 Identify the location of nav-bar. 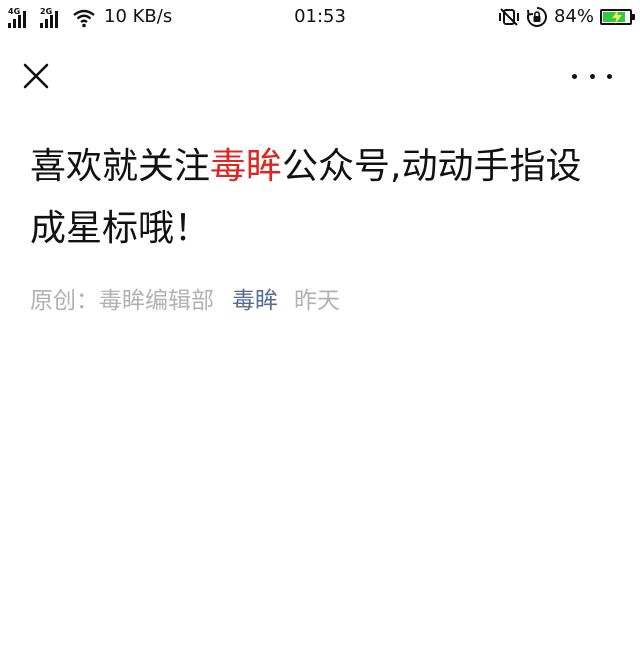
(320, 75).